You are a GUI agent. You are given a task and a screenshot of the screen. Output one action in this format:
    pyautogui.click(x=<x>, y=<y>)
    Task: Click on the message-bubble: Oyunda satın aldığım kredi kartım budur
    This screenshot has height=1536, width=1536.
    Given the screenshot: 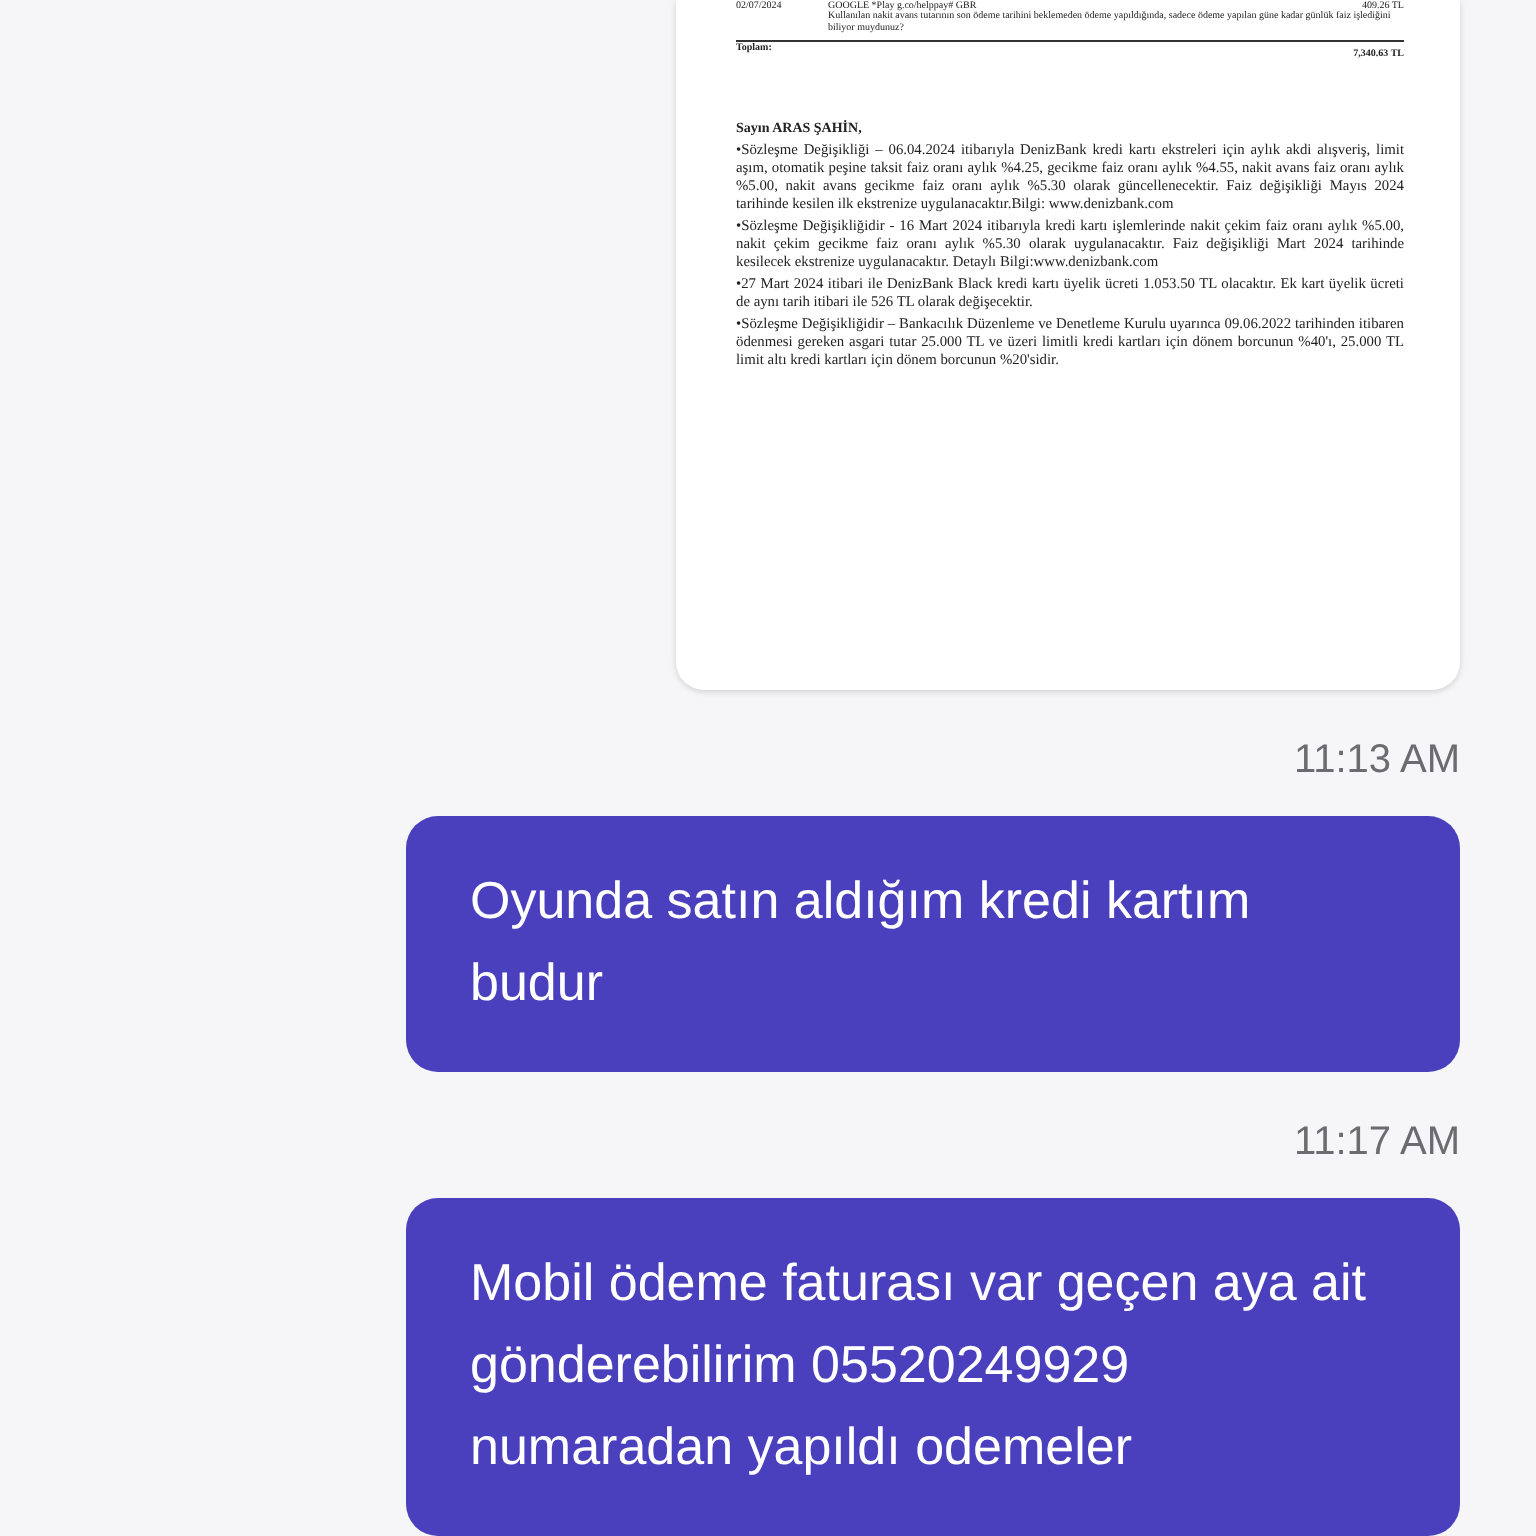 What is the action you would take?
    pyautogui.click(x=933, y=944)
    